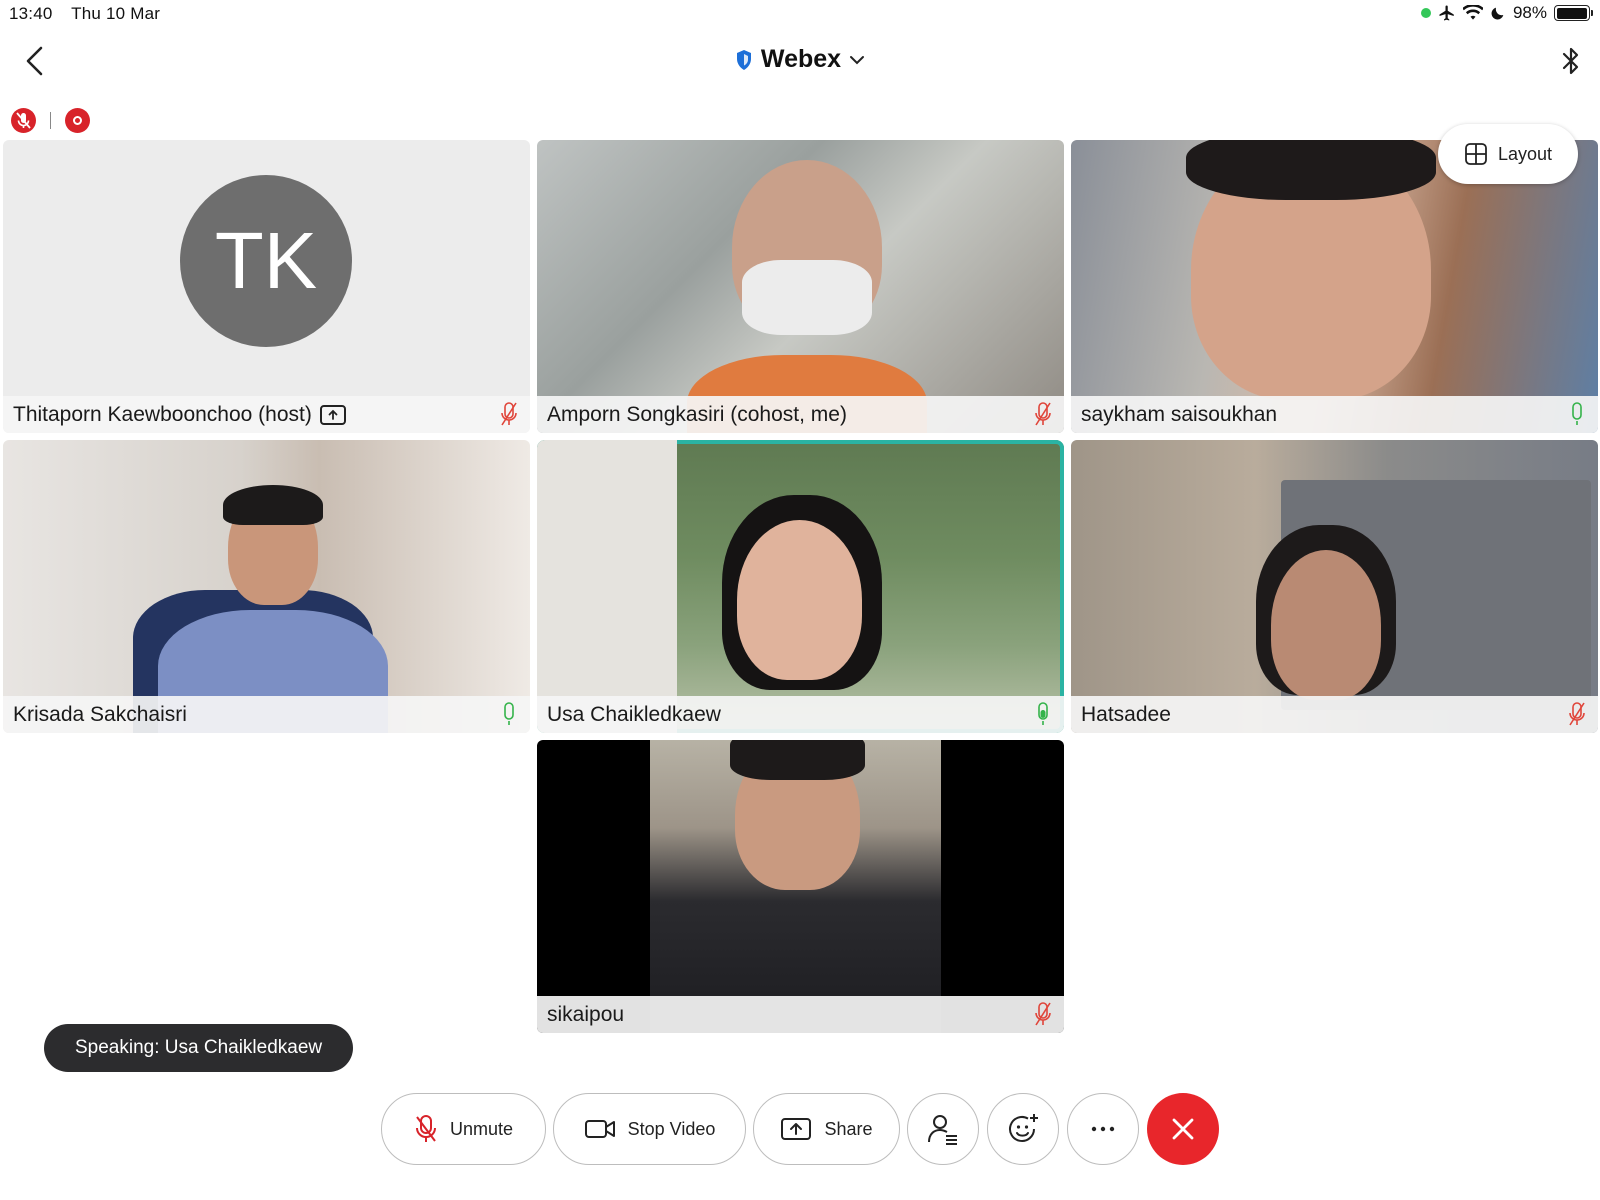 The width and height of the screenshot is (1600, 1200). I want to click on more-options-button, so click(1103, 1129).